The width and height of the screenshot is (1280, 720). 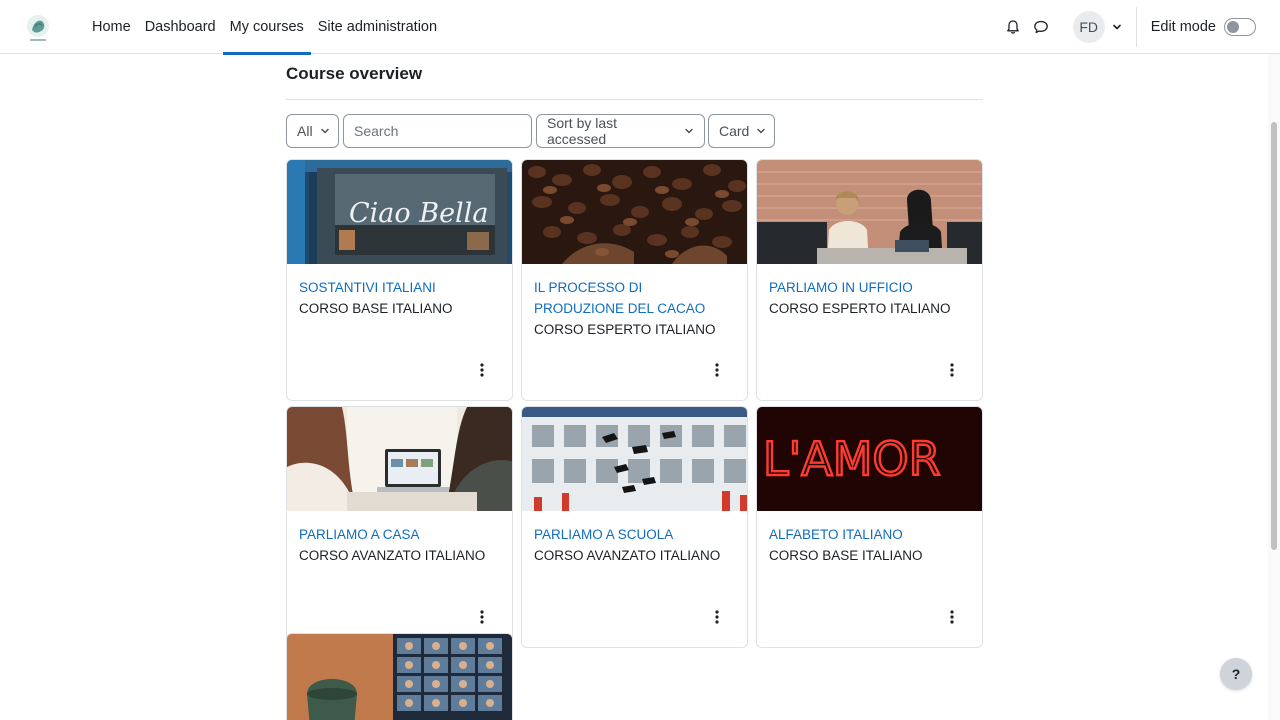 I want to click on search-input, so click(x=437, y=131).